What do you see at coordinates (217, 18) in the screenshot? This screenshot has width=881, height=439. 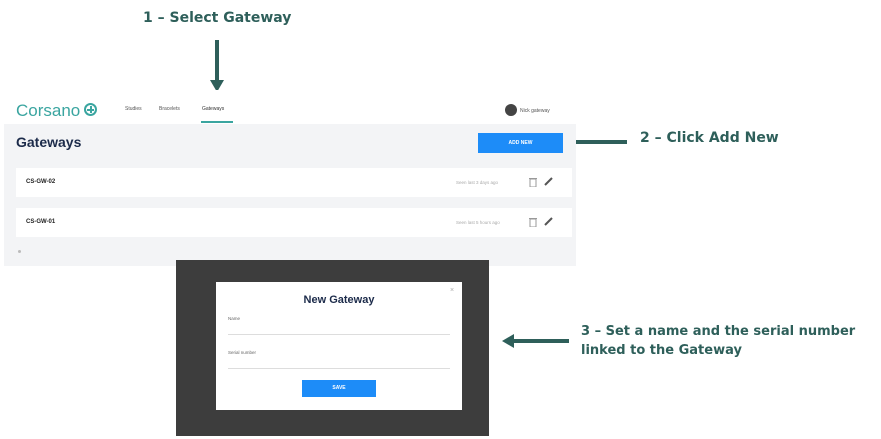 I see `step-1-label: 1 – Select Gateway` at bounding box center [217, 18].